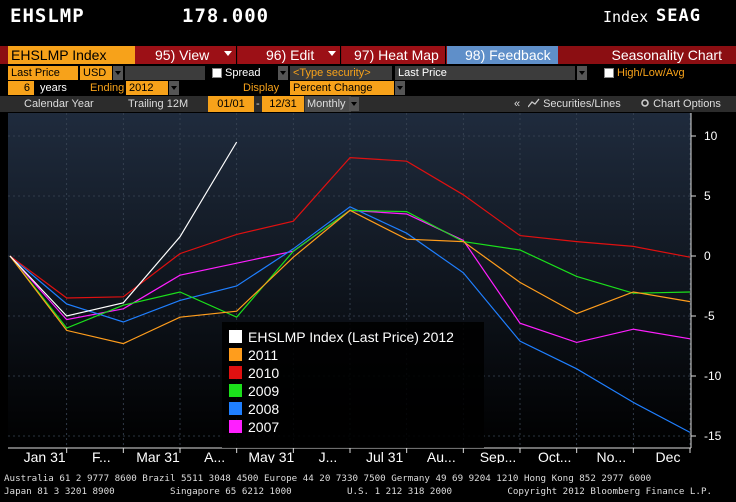  What do you see at coordinates (158, 104) in the screenshot?
I see `tab-trailing-12m: Trailing 12M` at bounding box center [158, 104].